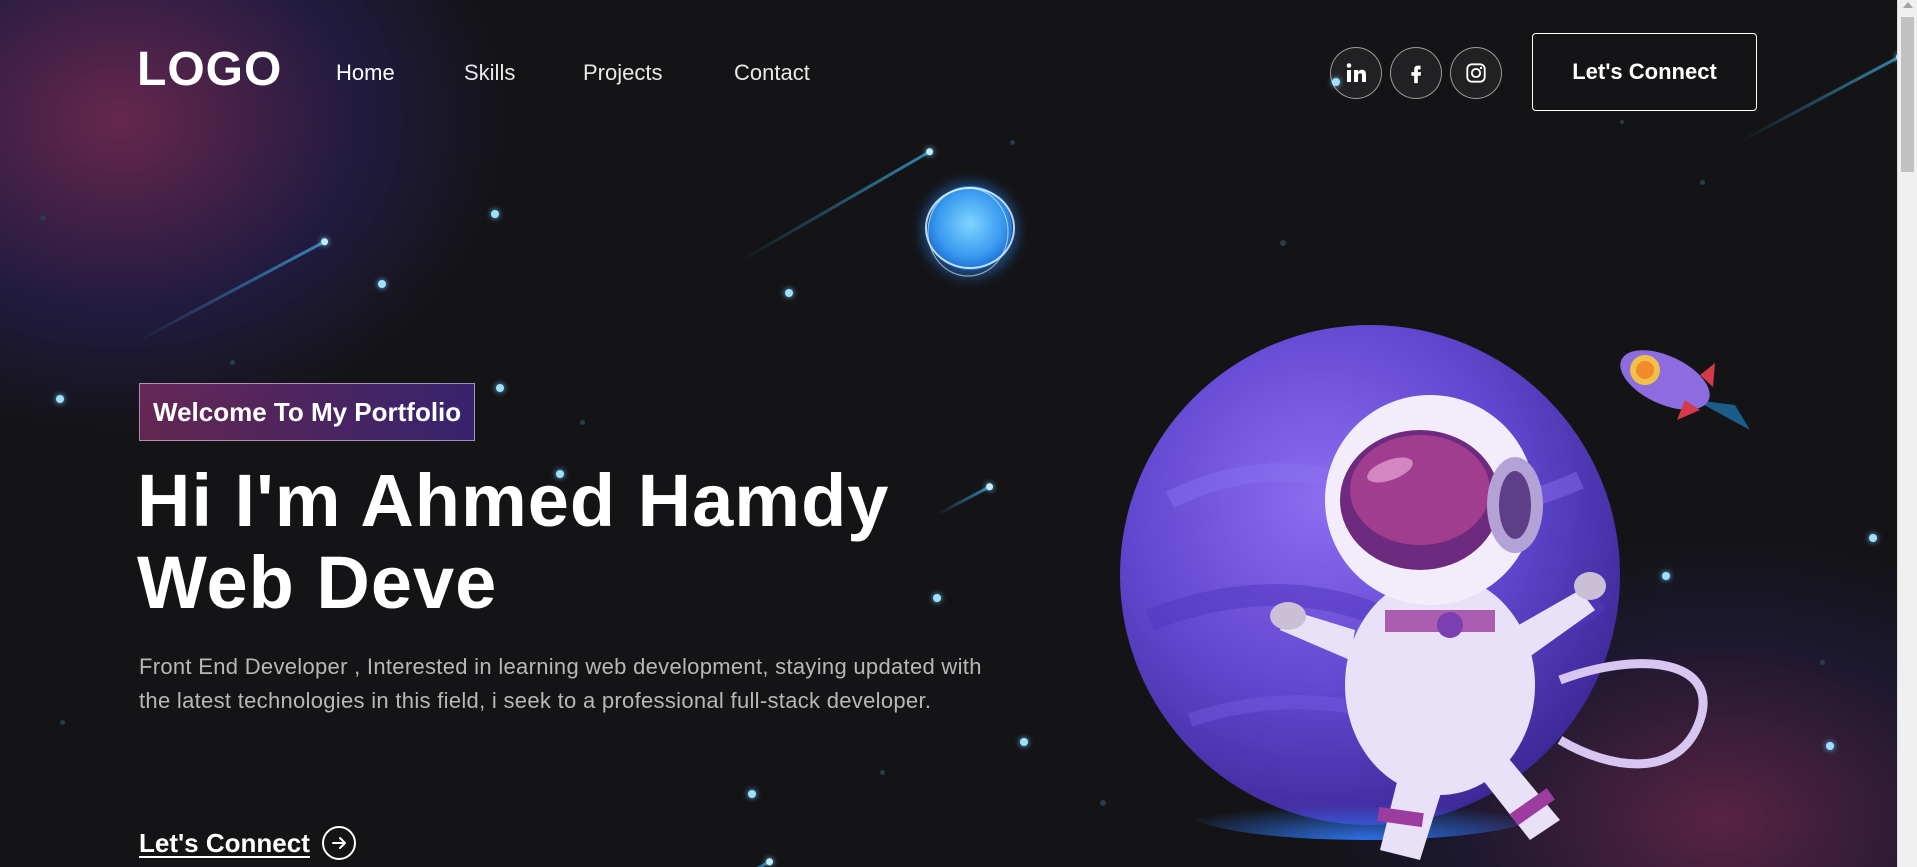  What do you see at coordinates (772, 73) in the screenshot?
I see `nav-link-contact: Contact` at bounding box center [772, 73].